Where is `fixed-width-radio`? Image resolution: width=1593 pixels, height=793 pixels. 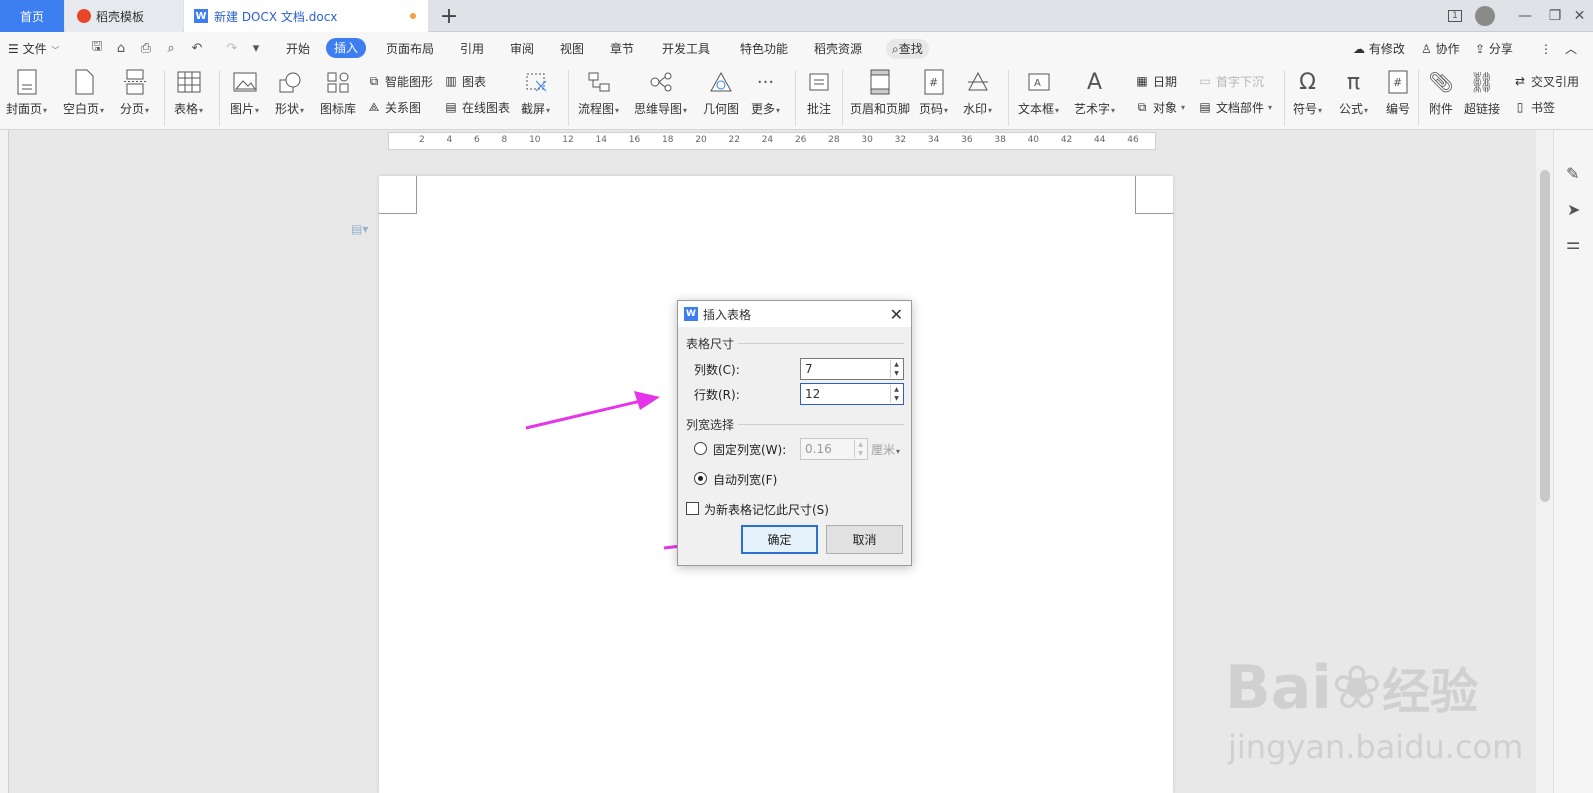 fixed-width-radio is located at coordinates (700, 448).